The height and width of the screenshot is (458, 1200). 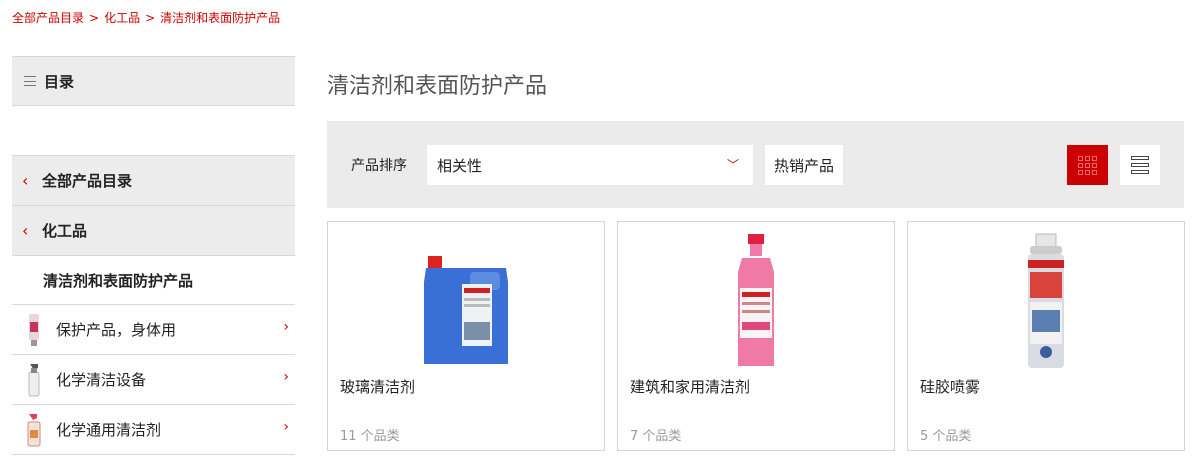 I want to click on chevron-down-icon: ﹀, so click(x=732, y=165).